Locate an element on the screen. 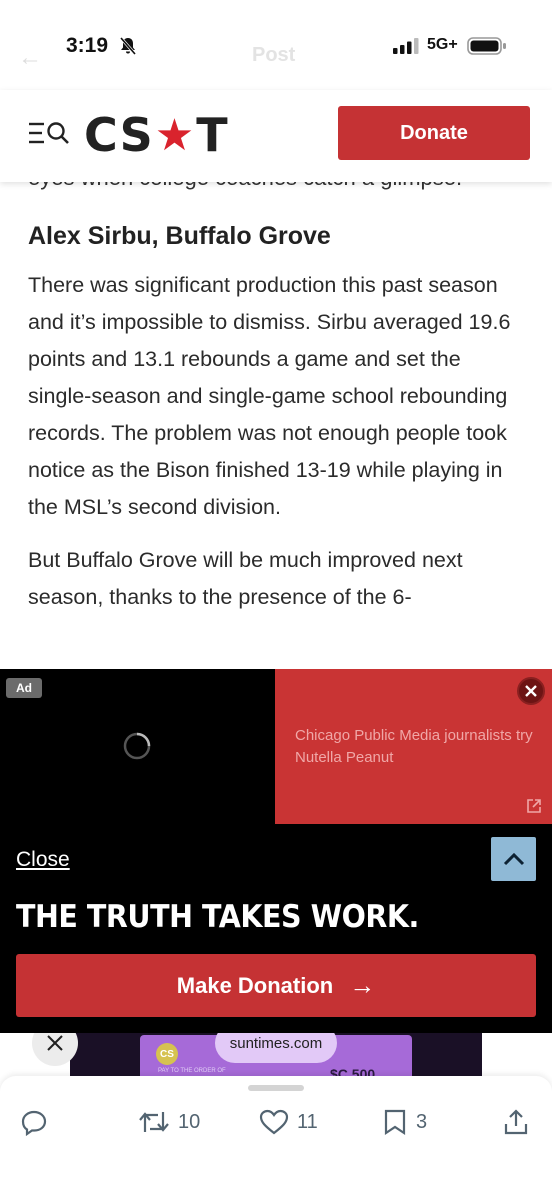 The width and height of the screenshot is (552, 1200). cst-logo: CS ★ T is located at coordinates (156, 135).